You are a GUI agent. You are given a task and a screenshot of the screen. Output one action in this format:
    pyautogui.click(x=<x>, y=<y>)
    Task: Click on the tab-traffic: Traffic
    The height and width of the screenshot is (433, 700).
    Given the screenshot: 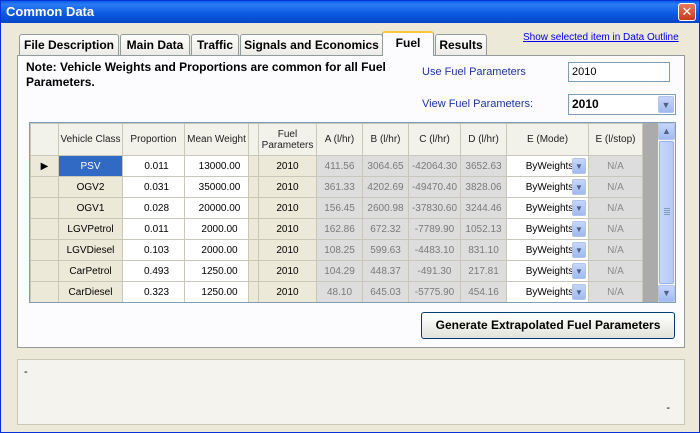 What is the action you would take?
    pyautogui.click(x=215, y=44)
    